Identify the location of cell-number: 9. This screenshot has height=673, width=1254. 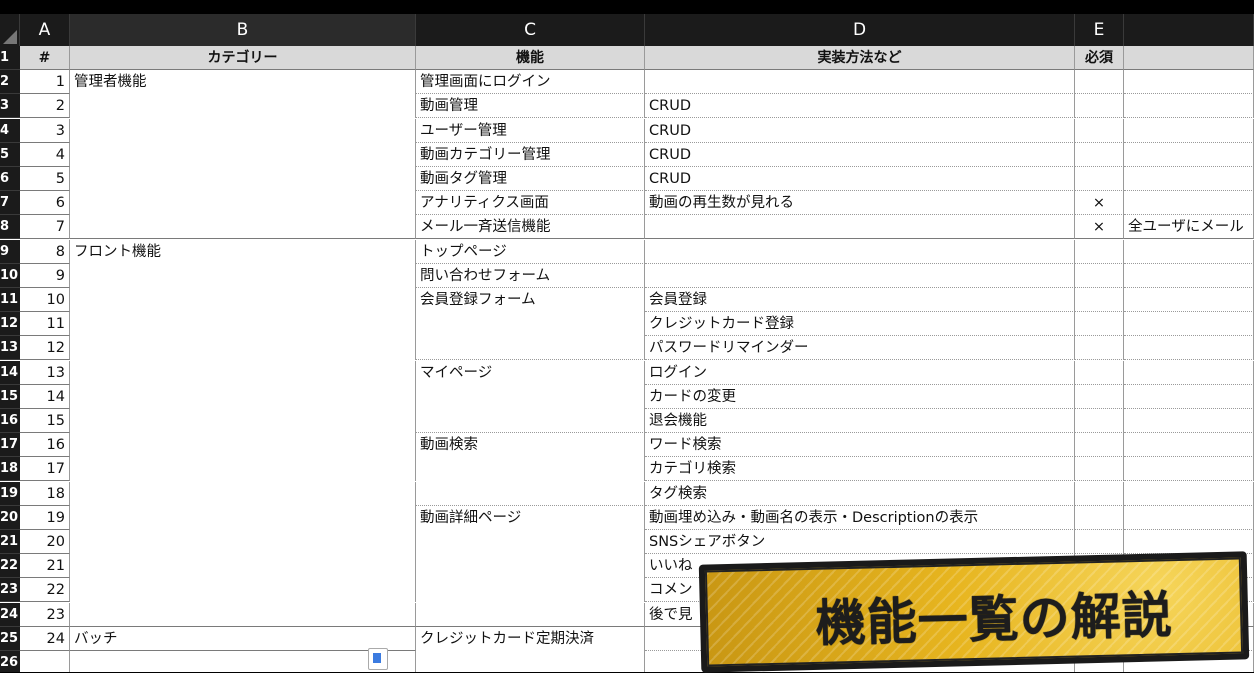
(45, 275).